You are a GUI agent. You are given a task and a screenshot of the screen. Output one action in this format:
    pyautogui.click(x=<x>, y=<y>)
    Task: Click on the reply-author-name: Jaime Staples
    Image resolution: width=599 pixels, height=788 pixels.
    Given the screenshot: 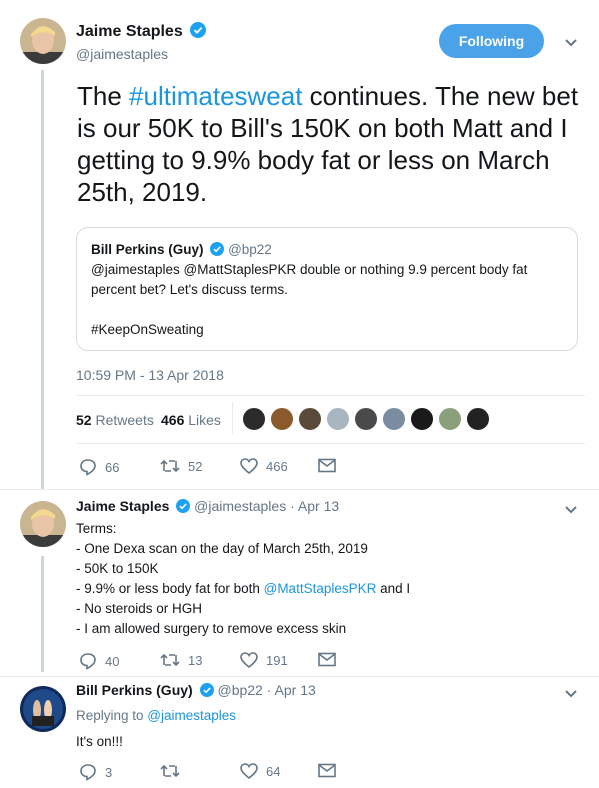 What is the action you would take?
    pyautogui.click(x=122, y=506)
    